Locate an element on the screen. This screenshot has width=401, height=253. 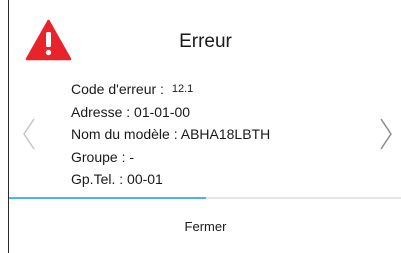
gp-tel-label: Gp.Tel. : is located at coordinates (99, 179).